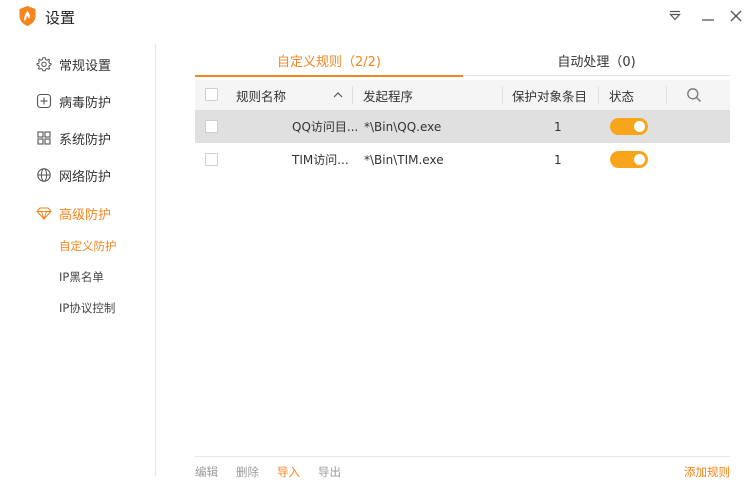  I want to click on tab-bar: 自定义规则（2/2) 自动处理（0), so click(462, 60).